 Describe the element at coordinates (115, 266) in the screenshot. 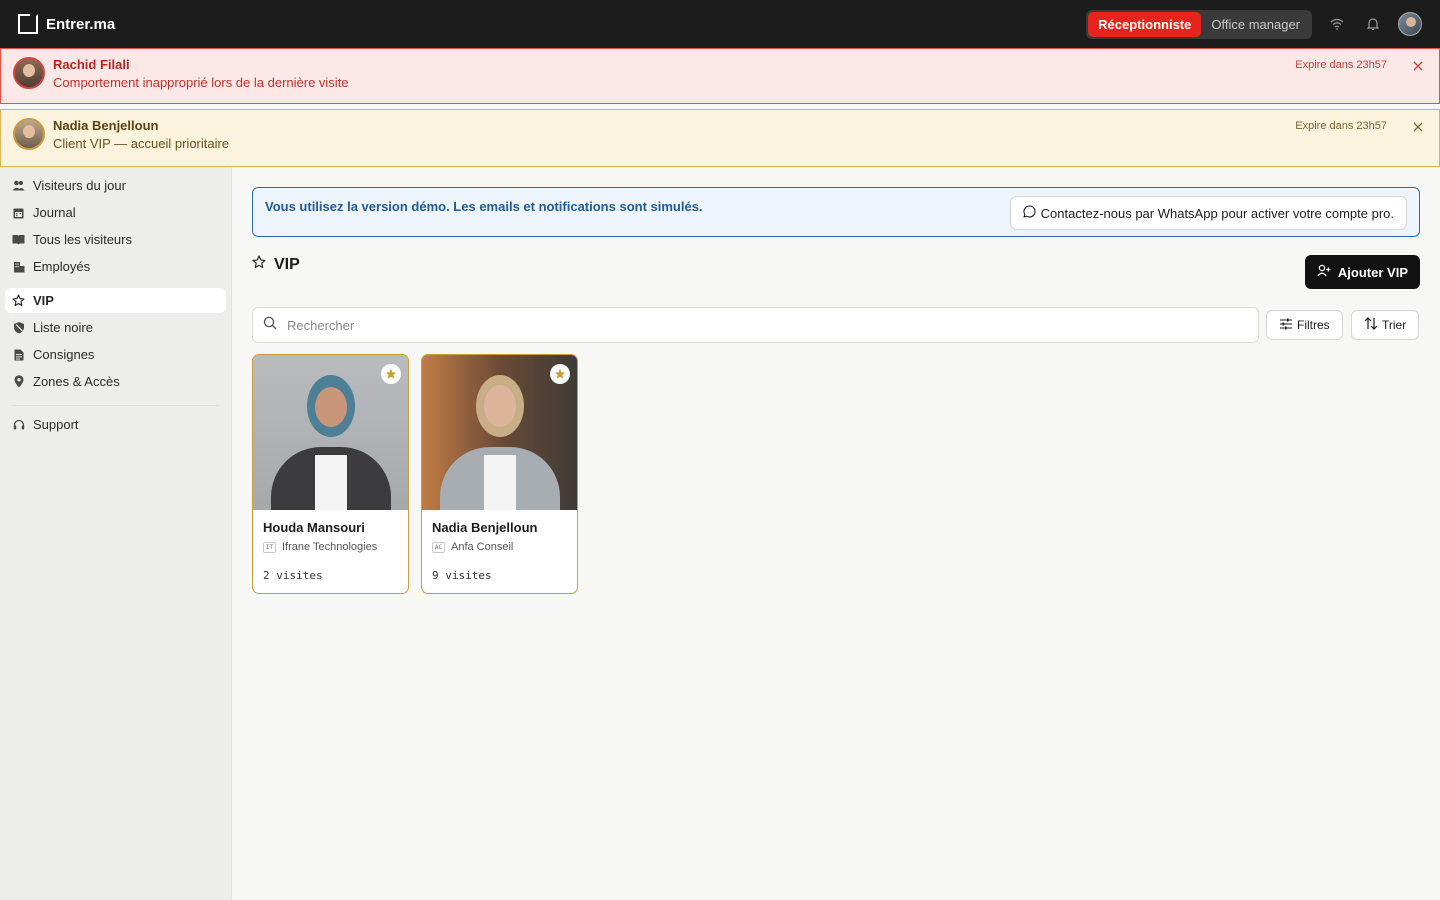

I see `sidebar-item-employes: Employés` at that location.